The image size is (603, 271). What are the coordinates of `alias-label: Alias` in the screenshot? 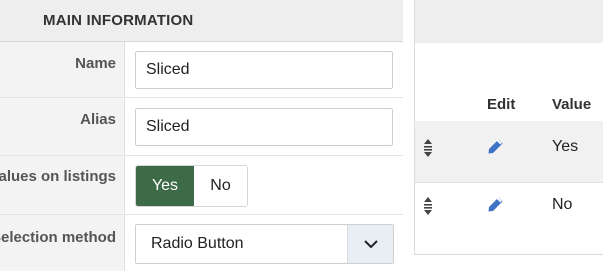 It's located at (98, 119).